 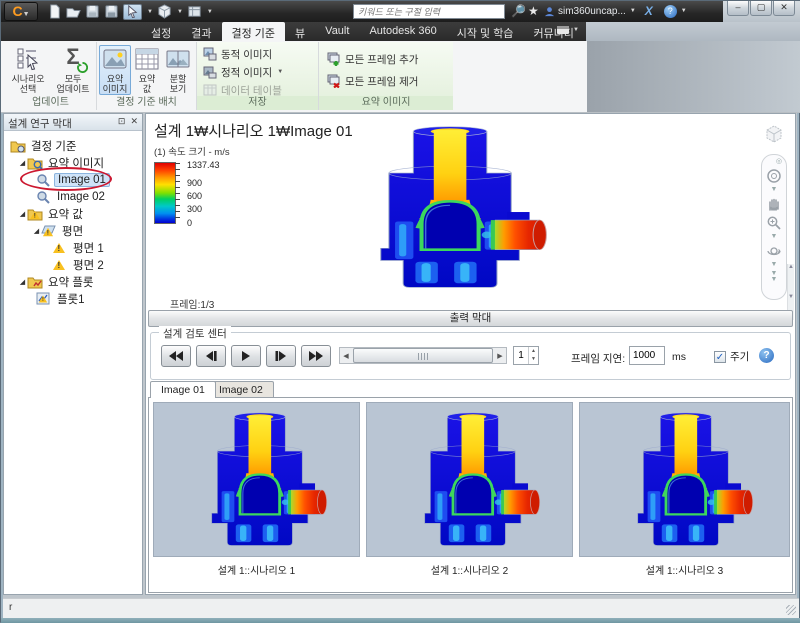 I want to click on new-file-icon, so click(x=54, y=11).